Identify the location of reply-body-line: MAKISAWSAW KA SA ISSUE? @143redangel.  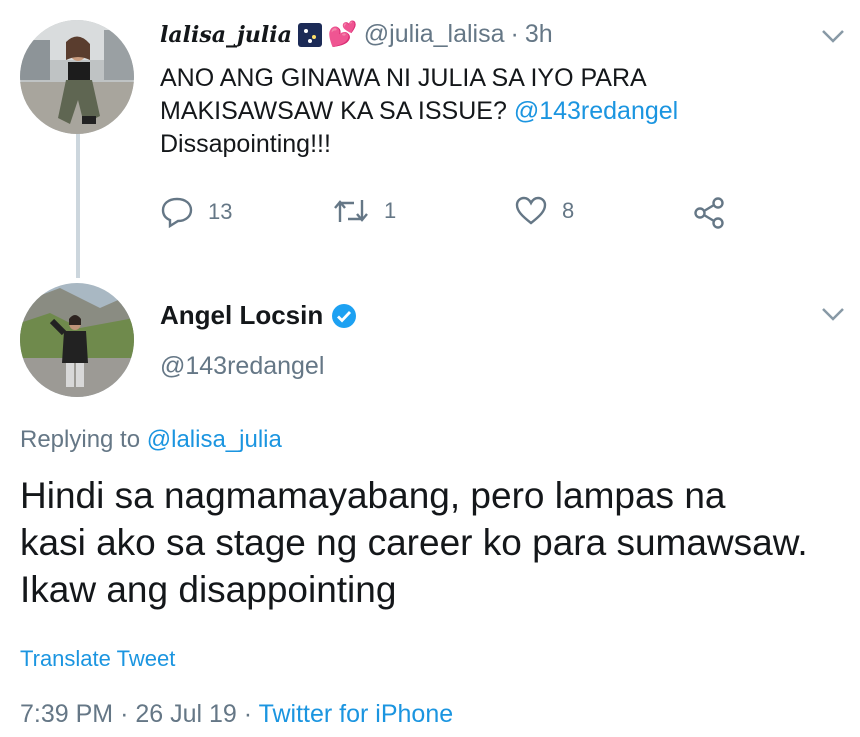
(480, 111).